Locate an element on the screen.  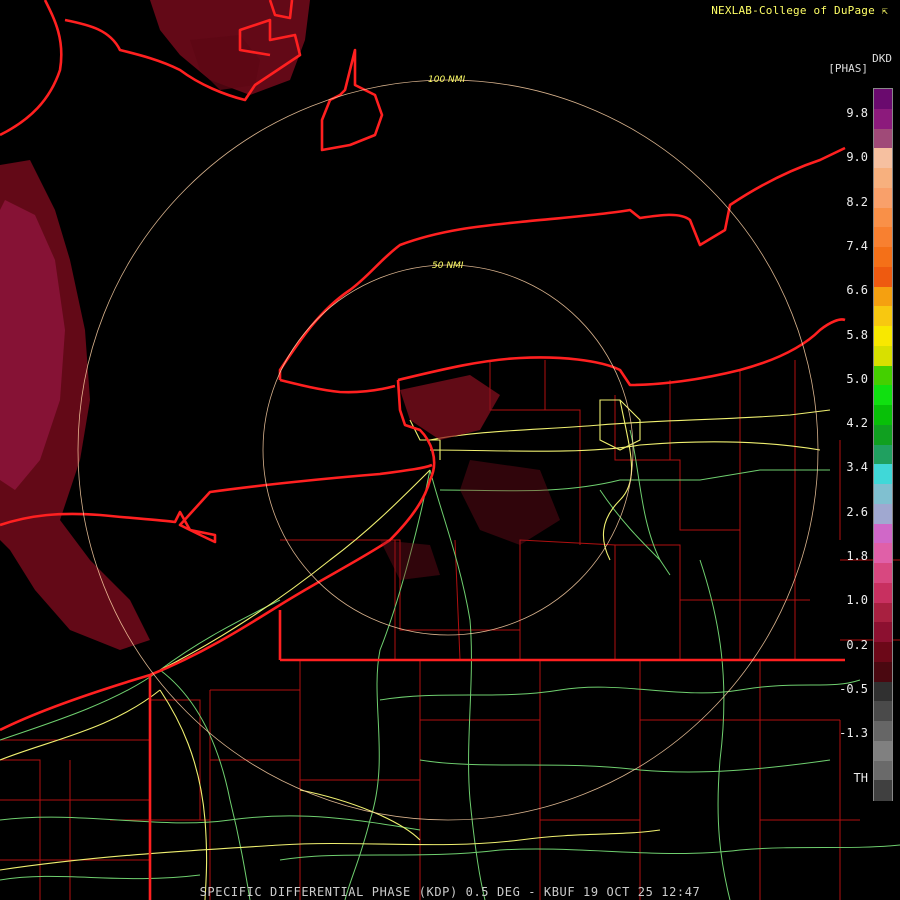
legend-tick-label: 9.0 is located at coordinates (857, 157).